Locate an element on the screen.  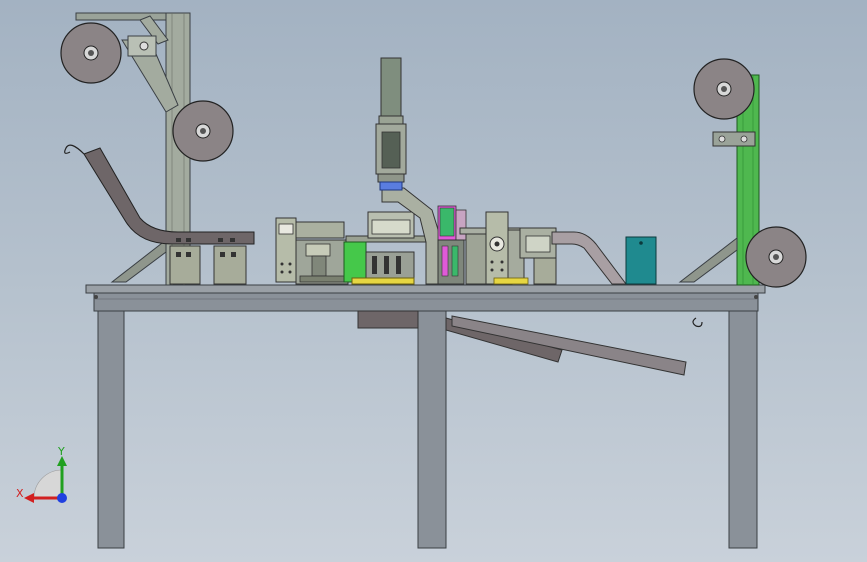
table-leg-left is located at coordinates (111, 429).